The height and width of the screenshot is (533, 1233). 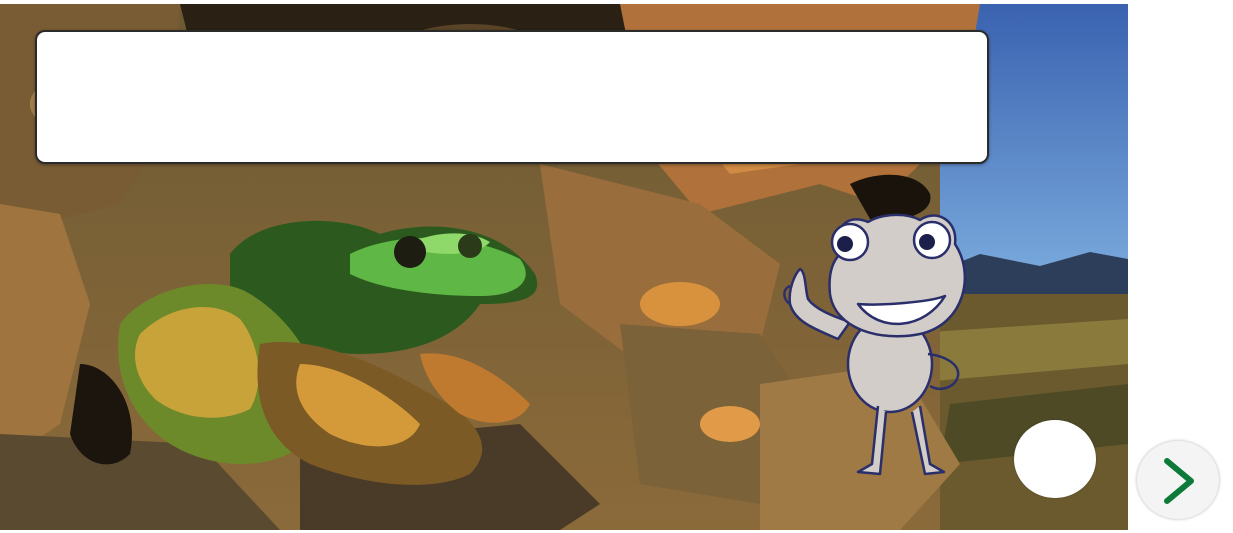 I want to click on record-button, so click(x=1055, y=459).